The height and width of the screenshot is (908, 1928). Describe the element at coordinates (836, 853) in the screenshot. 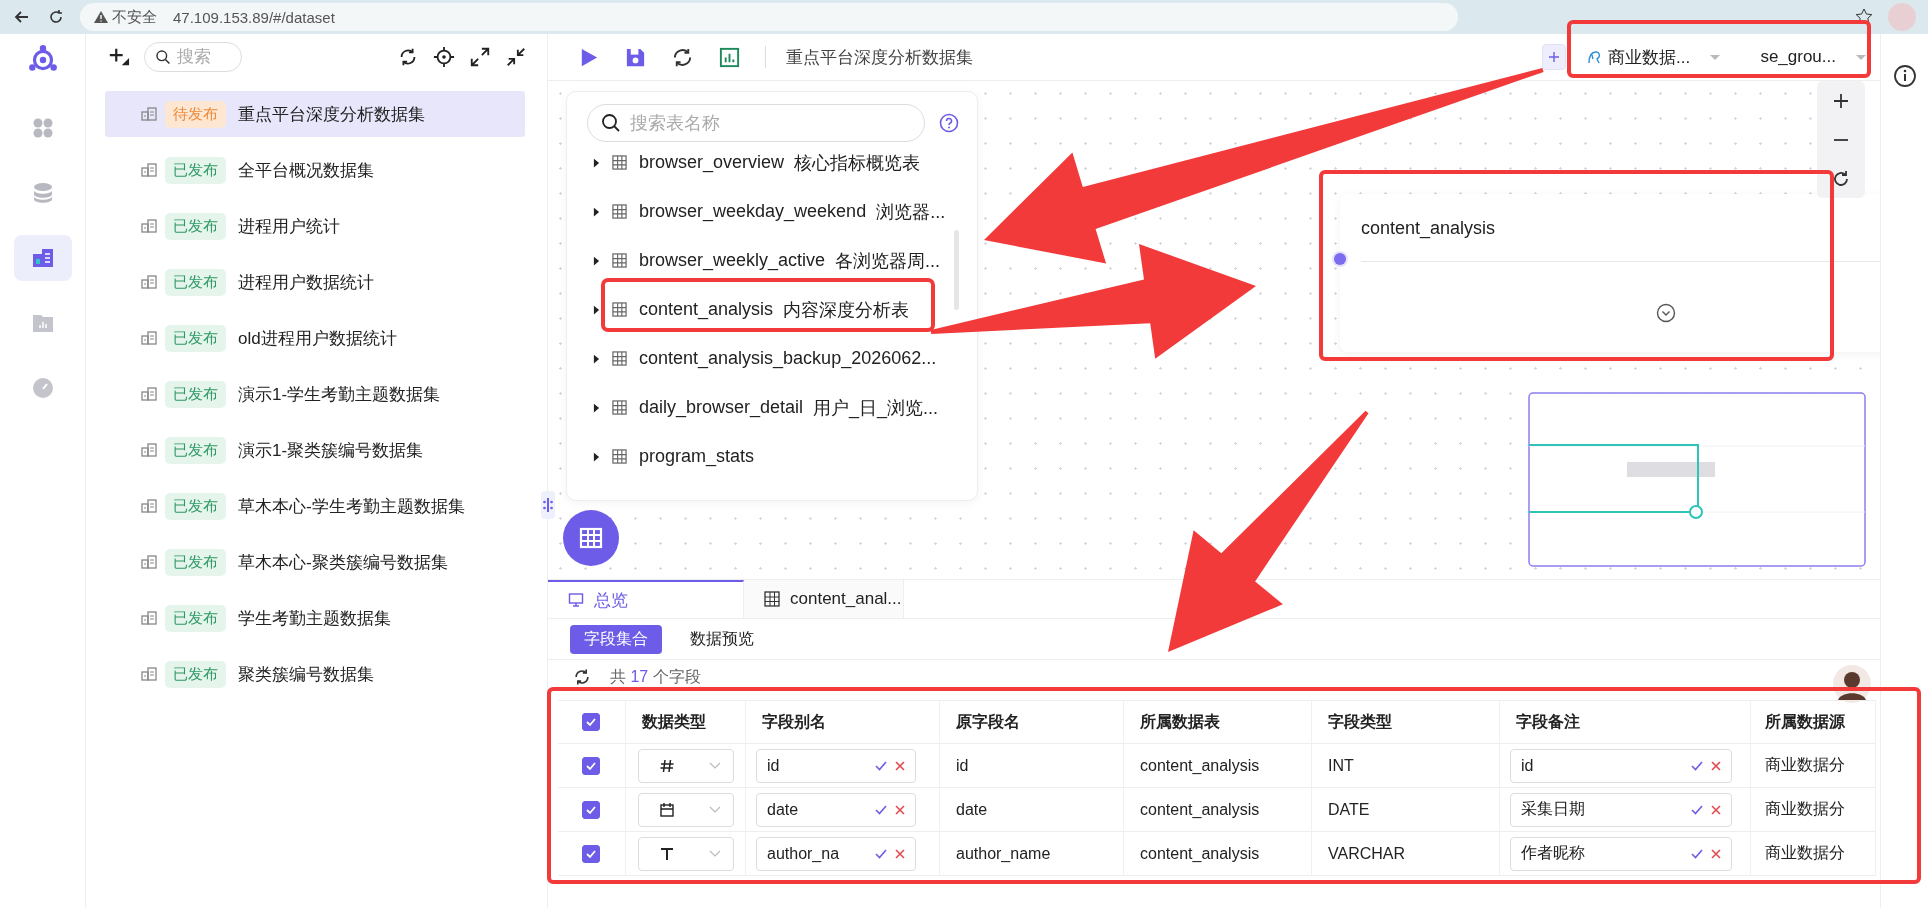

I see `alias-field: author_na` at that location.